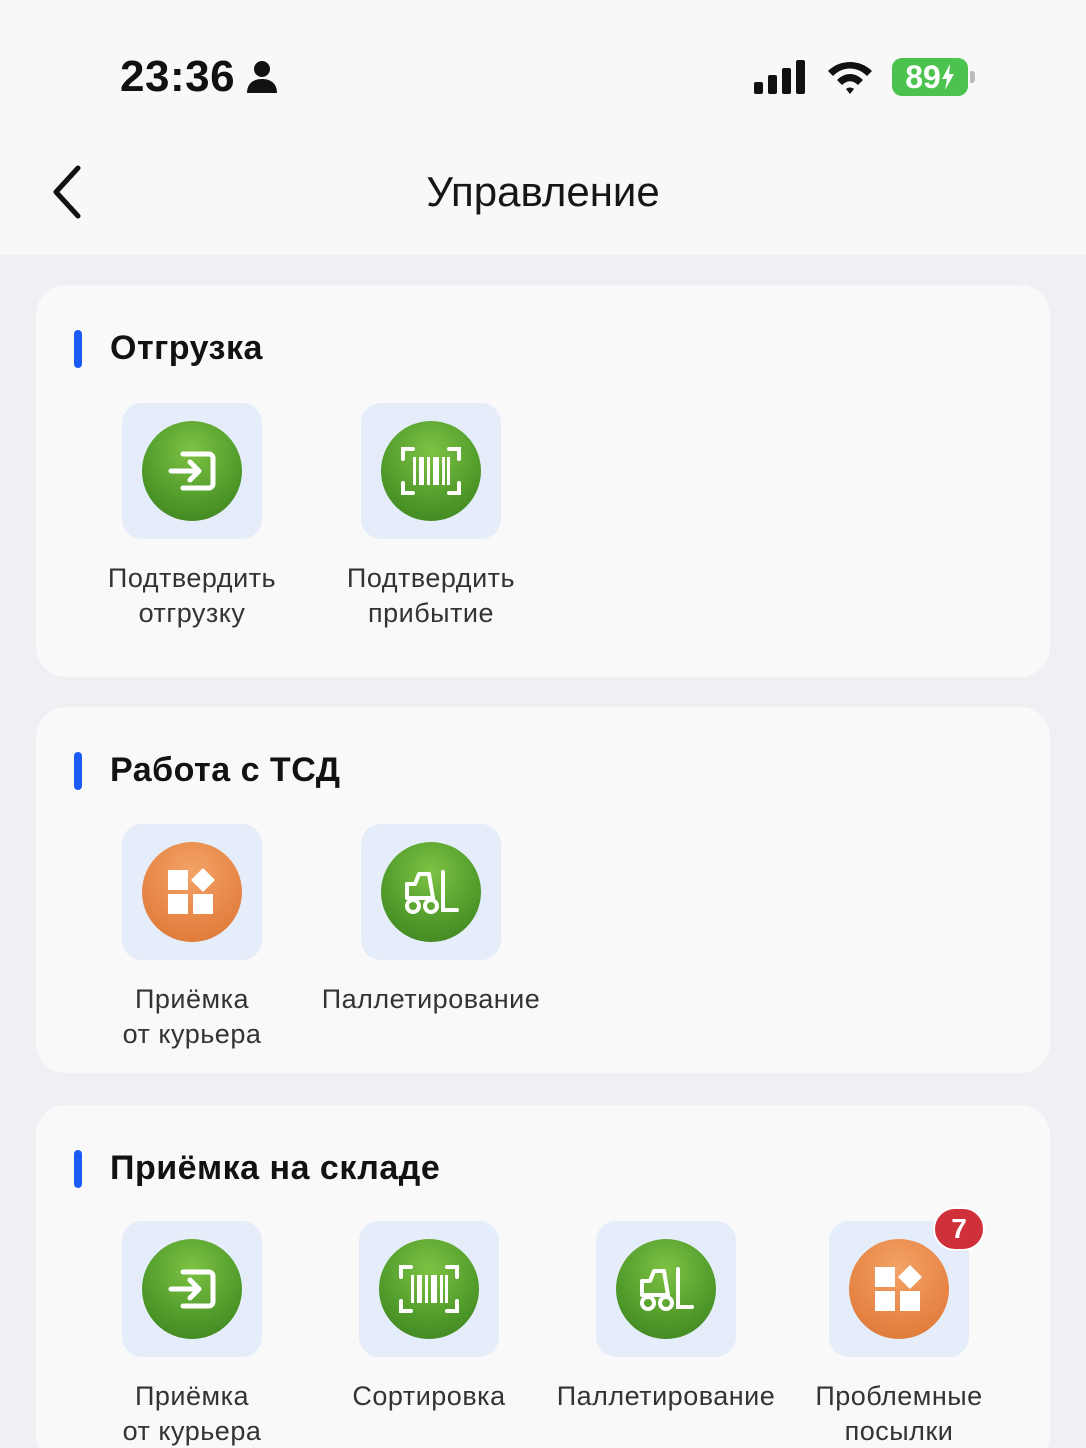 This screenshot has height=1448, width=1086. I want to click on battery-level: 89, so click(923, 76).